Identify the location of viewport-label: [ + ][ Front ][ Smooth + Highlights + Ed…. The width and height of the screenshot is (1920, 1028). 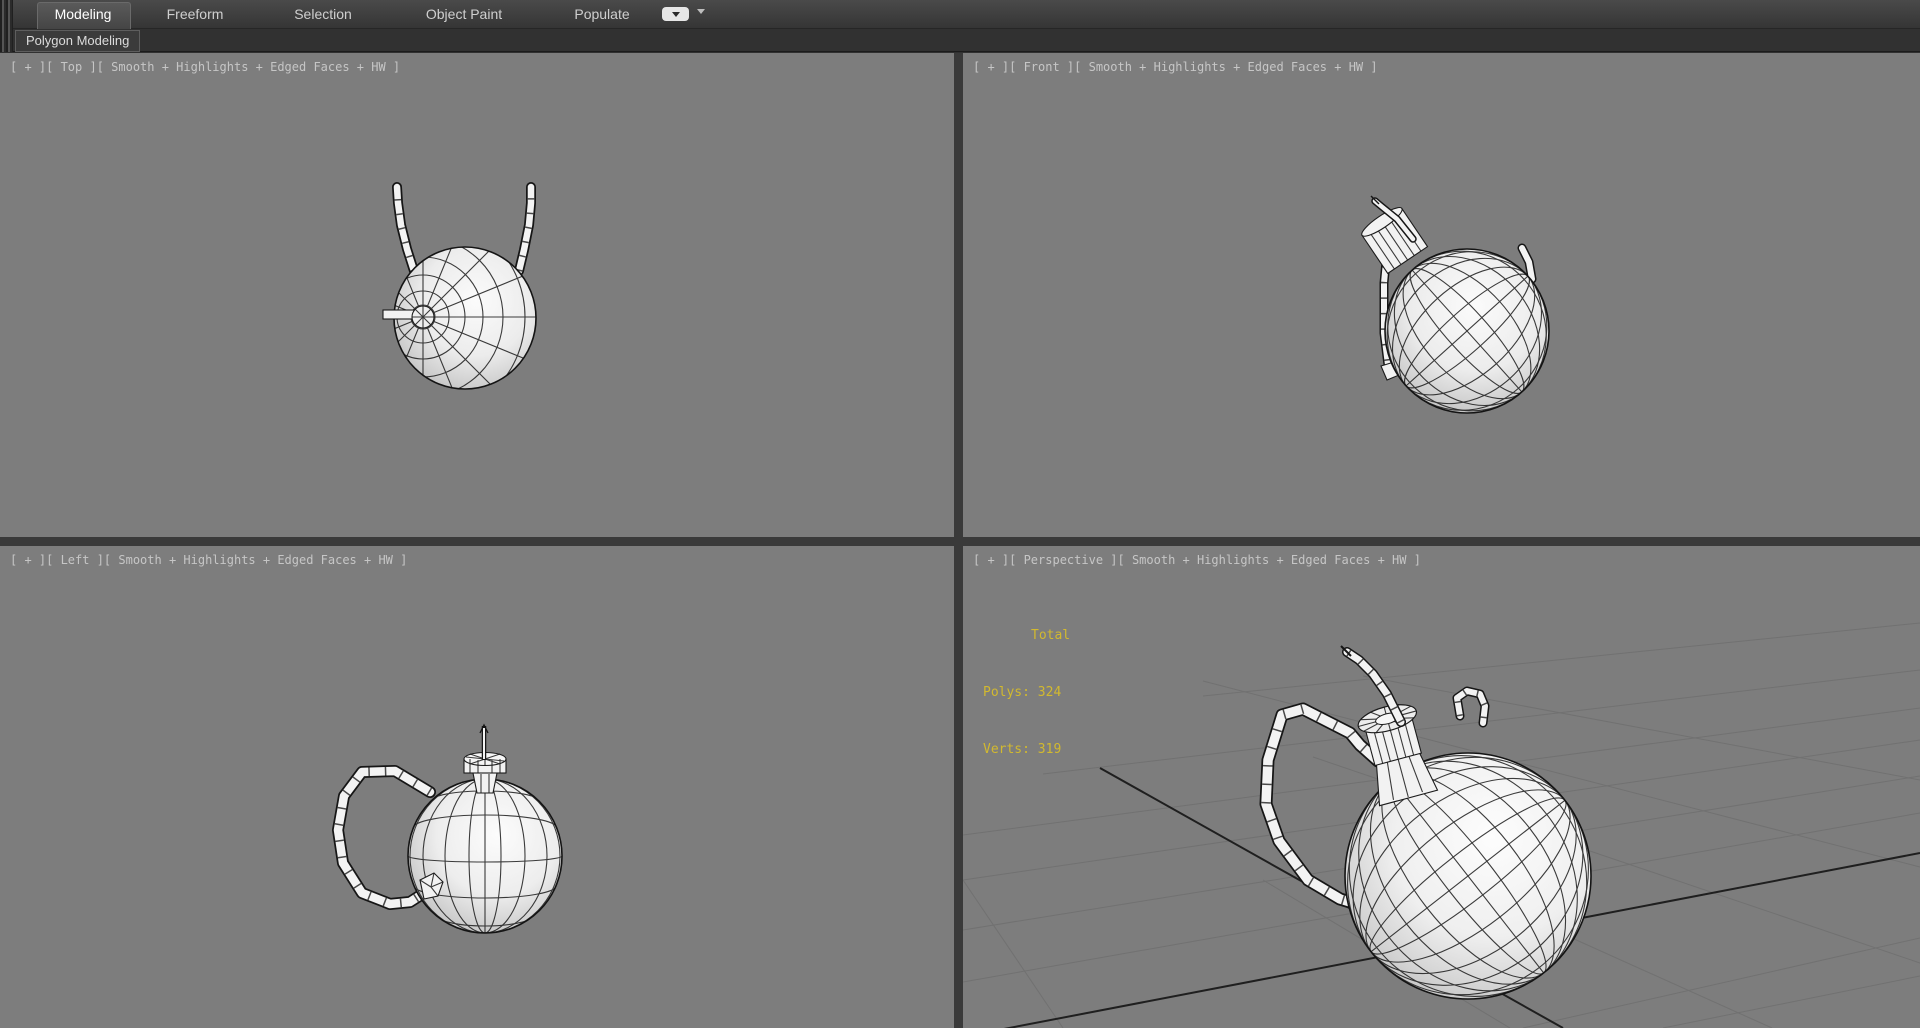
(1175, 67).